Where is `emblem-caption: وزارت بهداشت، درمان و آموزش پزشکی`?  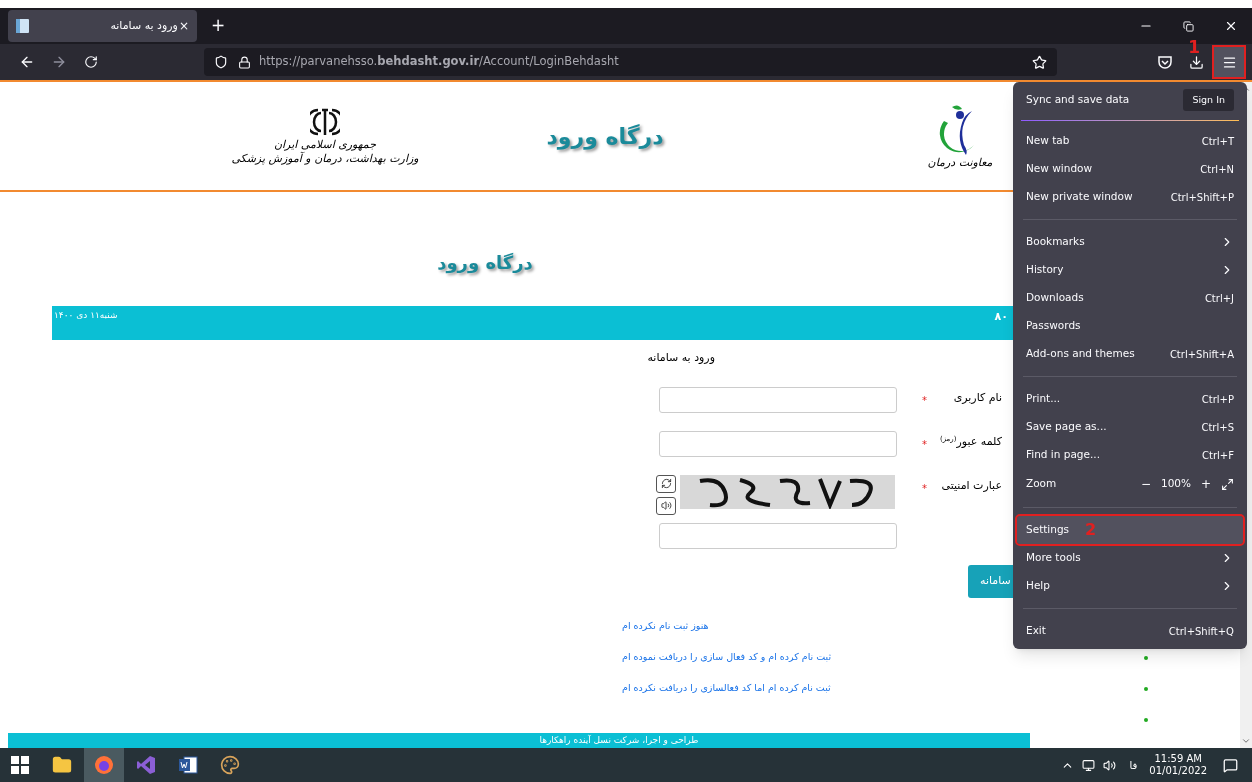 emblem-caption: وزارت بهداشت، درمان و آموزش پزشکی is located at coordinates (325, 159).